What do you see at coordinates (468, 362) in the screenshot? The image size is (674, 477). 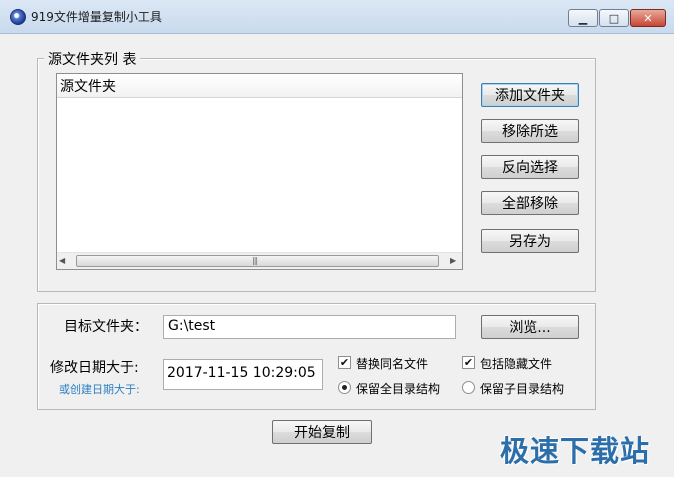 I see `include-hidden-checkbox: ✔` at bounding box center [468, 362].